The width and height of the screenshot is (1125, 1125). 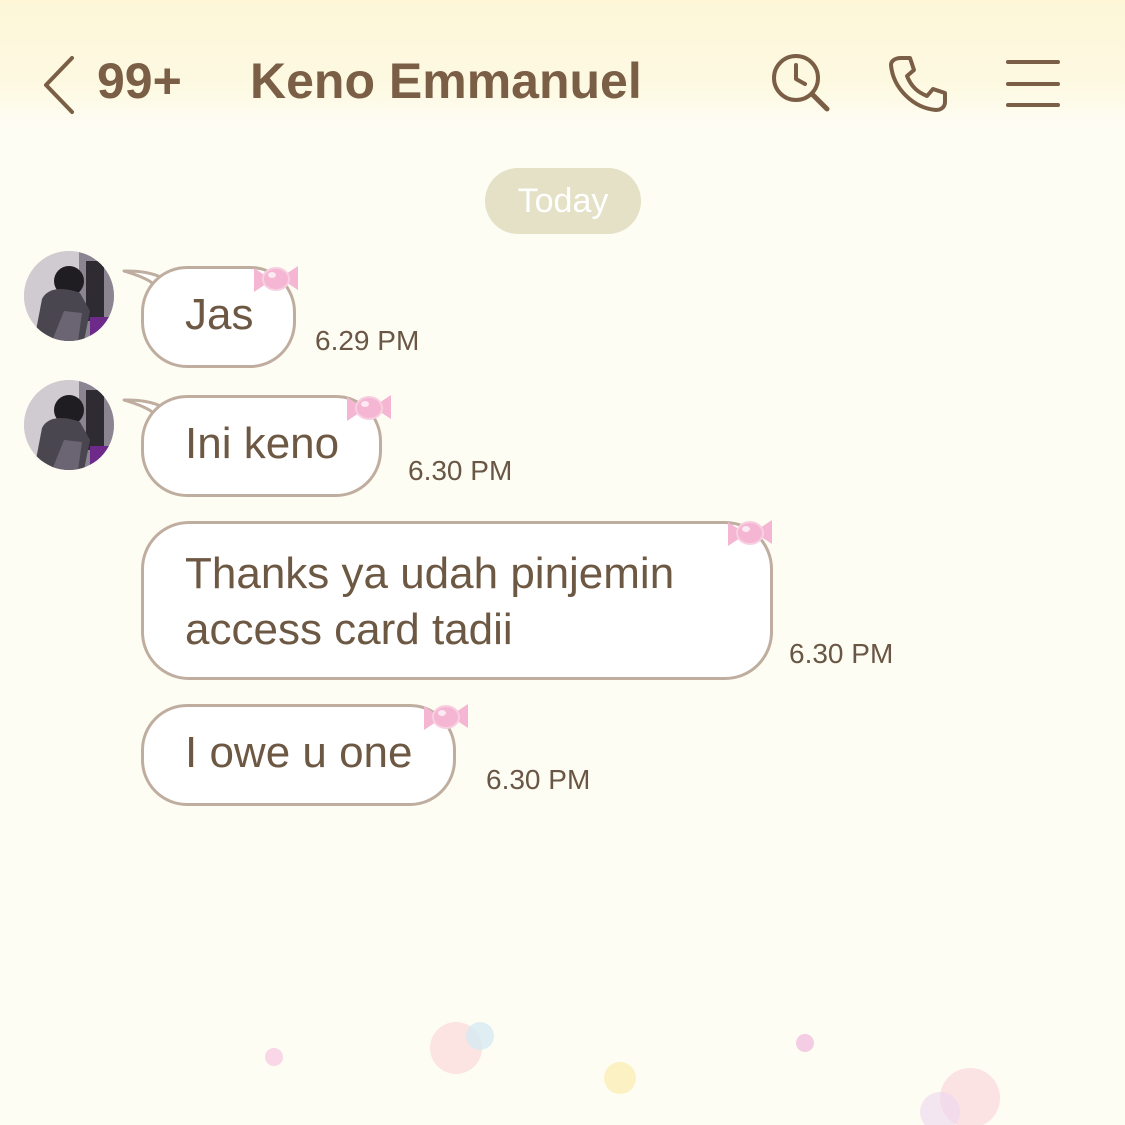 I want to click on phone-icon, so click(x=918, y=87).